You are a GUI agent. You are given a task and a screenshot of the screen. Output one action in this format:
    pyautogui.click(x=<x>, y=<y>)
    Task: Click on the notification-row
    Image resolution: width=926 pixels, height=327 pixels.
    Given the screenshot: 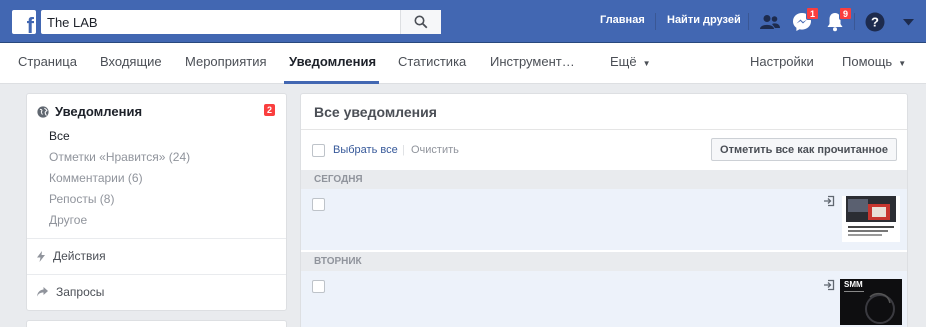 What is the action you would take?
    pyautogui.click(x=604, y=219)
    